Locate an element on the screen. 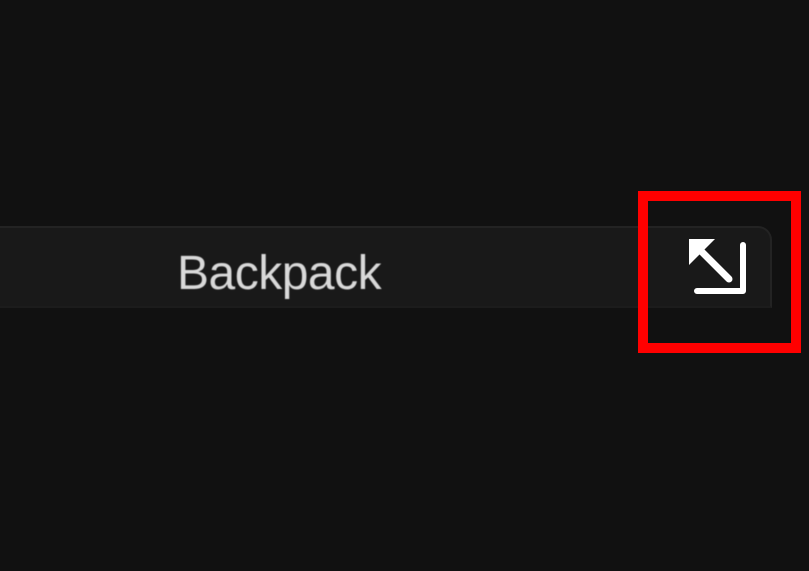 The width and height of the screenshot is (809, 571). item-bar is located at coordinates (386, 267).